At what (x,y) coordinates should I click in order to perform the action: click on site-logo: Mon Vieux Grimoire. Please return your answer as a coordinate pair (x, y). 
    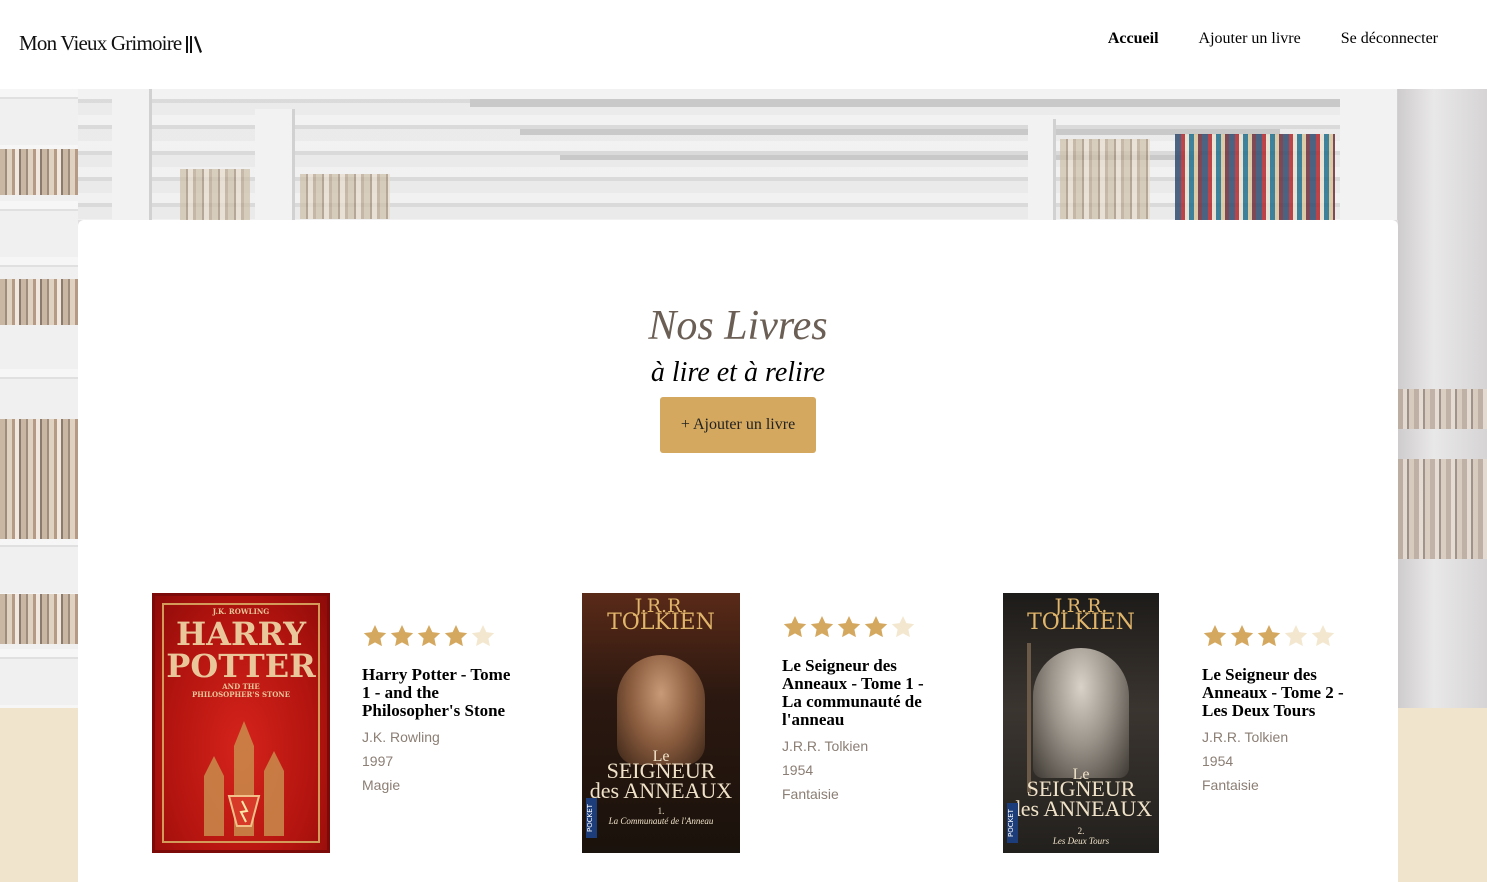
    Looking at the image, I should click on (111, 43).